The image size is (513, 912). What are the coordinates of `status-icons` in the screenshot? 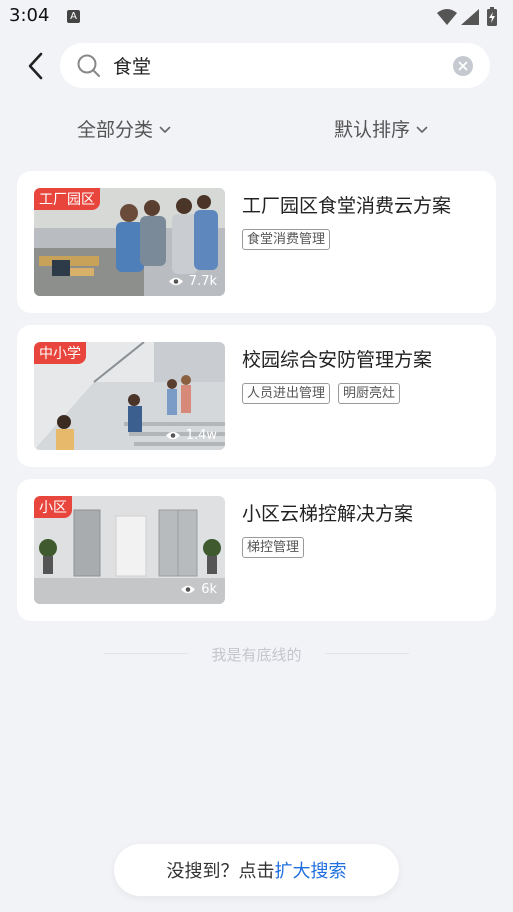 It's located at (470, 17).